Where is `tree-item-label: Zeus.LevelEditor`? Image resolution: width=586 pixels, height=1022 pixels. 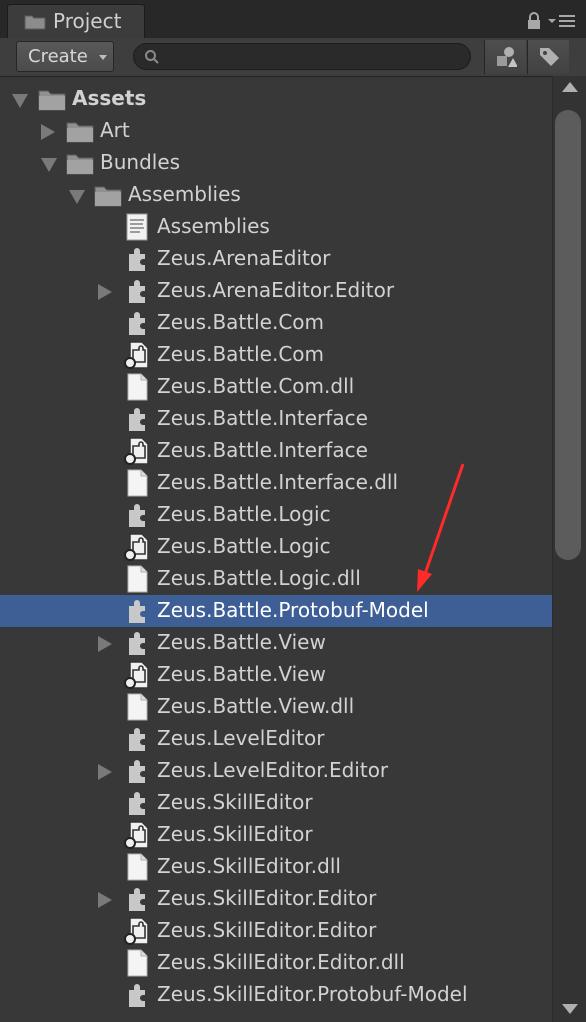 tree-item-label: Zeus.LevelEditor is located at coordinates (241, 738).